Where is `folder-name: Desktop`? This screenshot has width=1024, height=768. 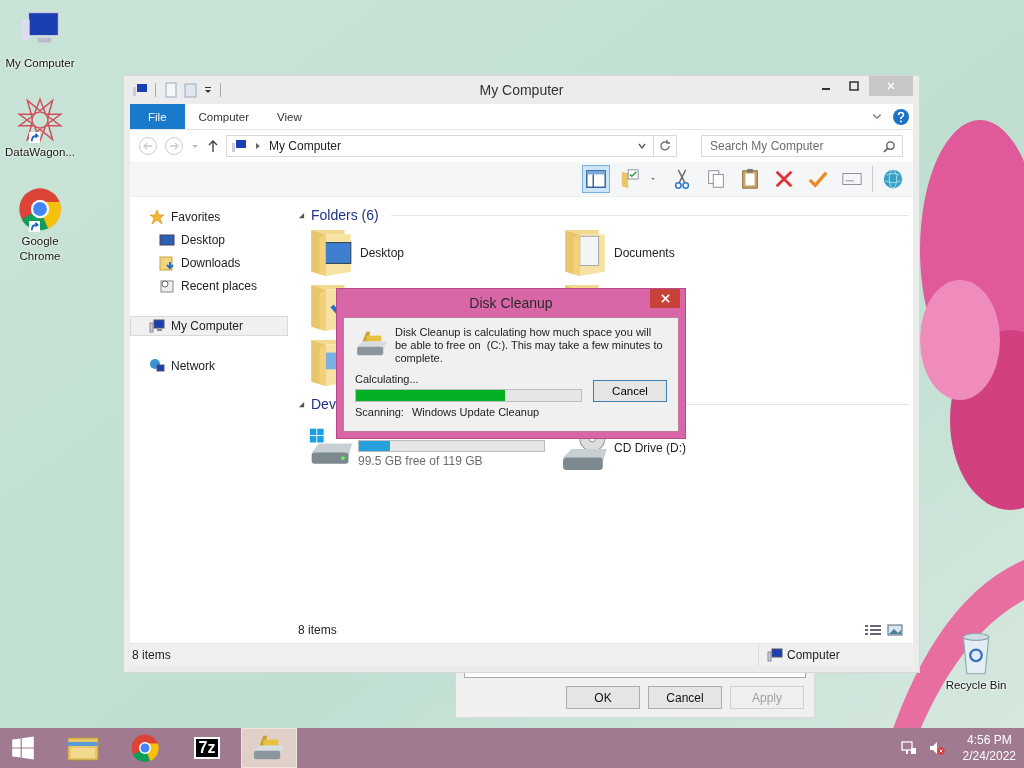
folder-name: Desktop is located at coordinates (382, 252).